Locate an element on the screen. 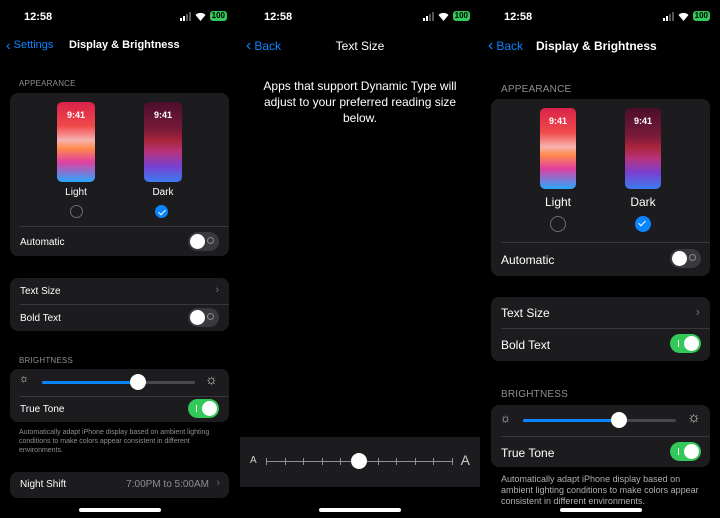 The width and height of the screenshot is (720, 518). night-shift-row: Night Shift 7:00PM to 5:00AM › is located at coordinates (119, 485).